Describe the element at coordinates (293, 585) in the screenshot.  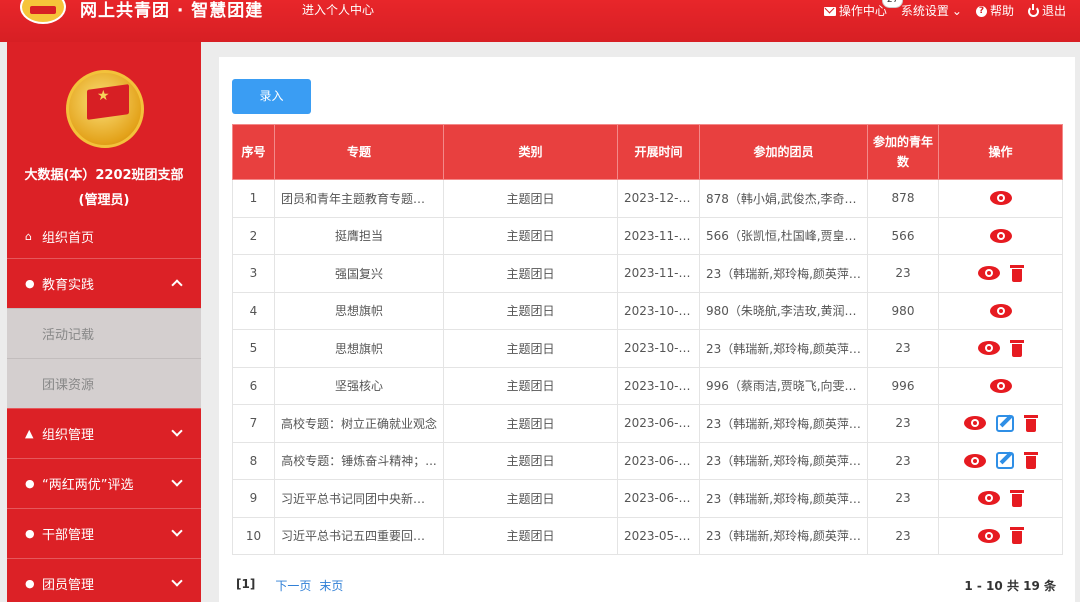
I see `next-page-link: 下一页` at that location.